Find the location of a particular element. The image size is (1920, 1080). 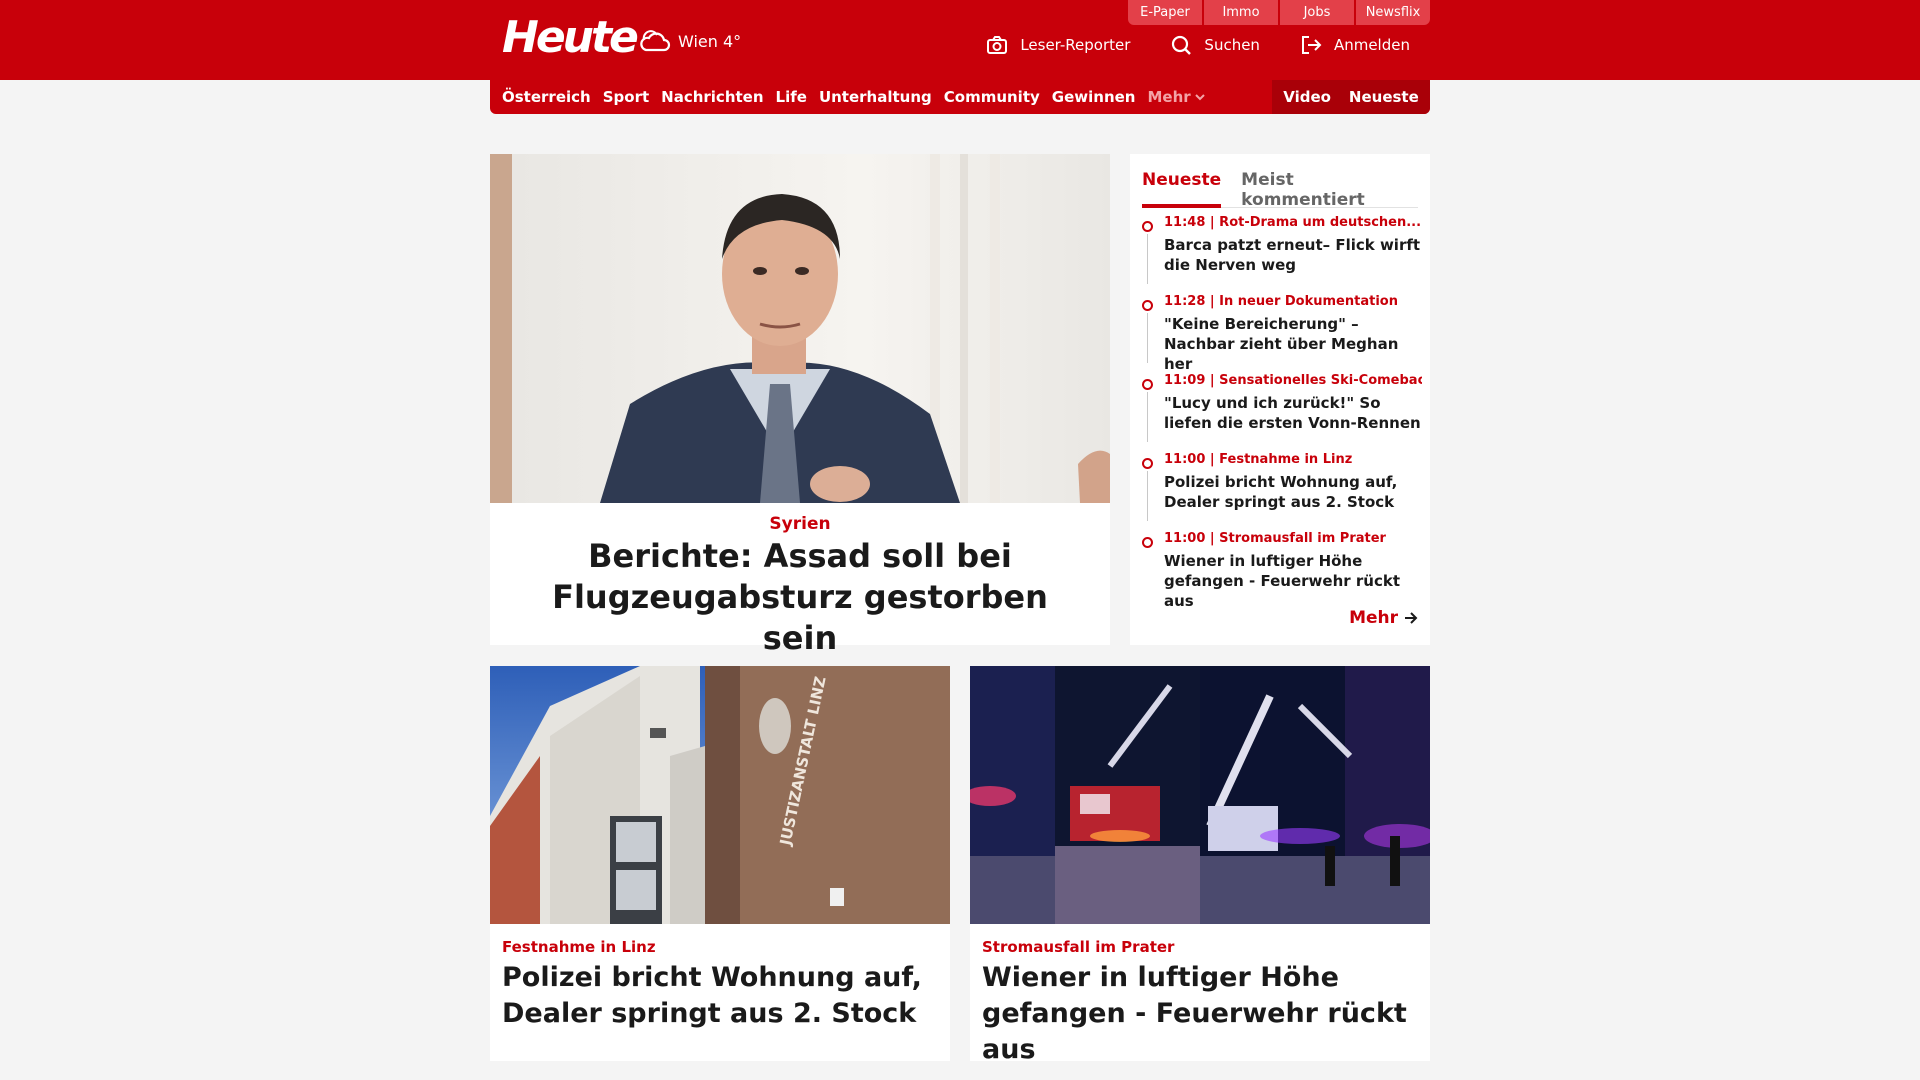

tab-meist-kommentiert: Meist kommentiert is located at coordinates (1329, 186).